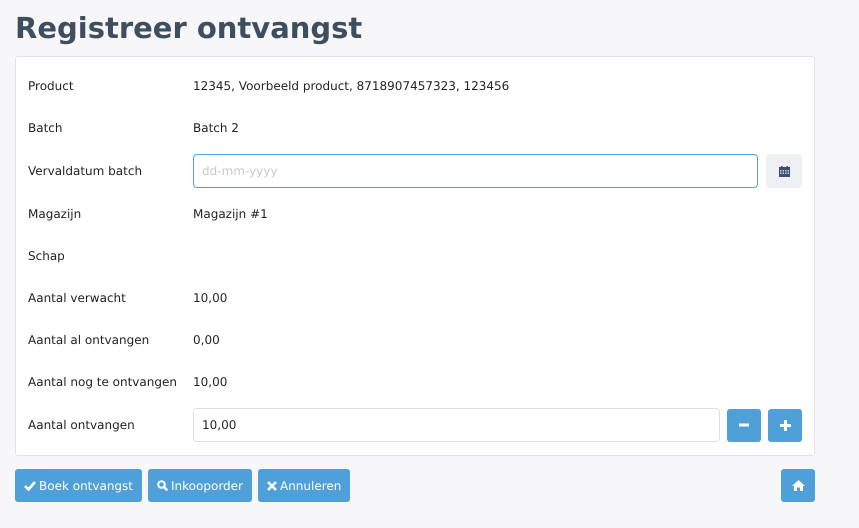 The width and height of the screenshot is (859, 528). What do you see at coordinates (351, 86) in the screenshot?
I see `field-value: 12345, Voorbeeld product, 8718907457323, 123456` at bounding box center [351, 86].